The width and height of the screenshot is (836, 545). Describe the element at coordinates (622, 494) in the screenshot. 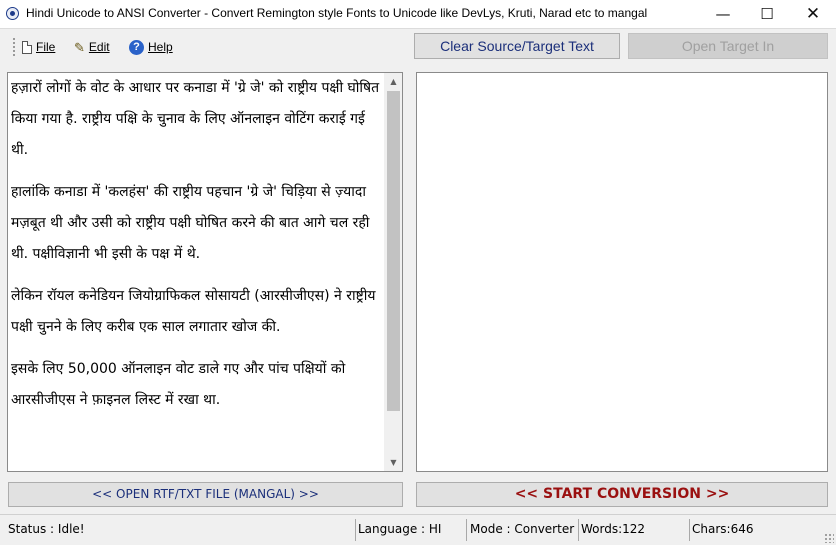

I see `start-conversion-button: << START CONVERSION >>` at that location.